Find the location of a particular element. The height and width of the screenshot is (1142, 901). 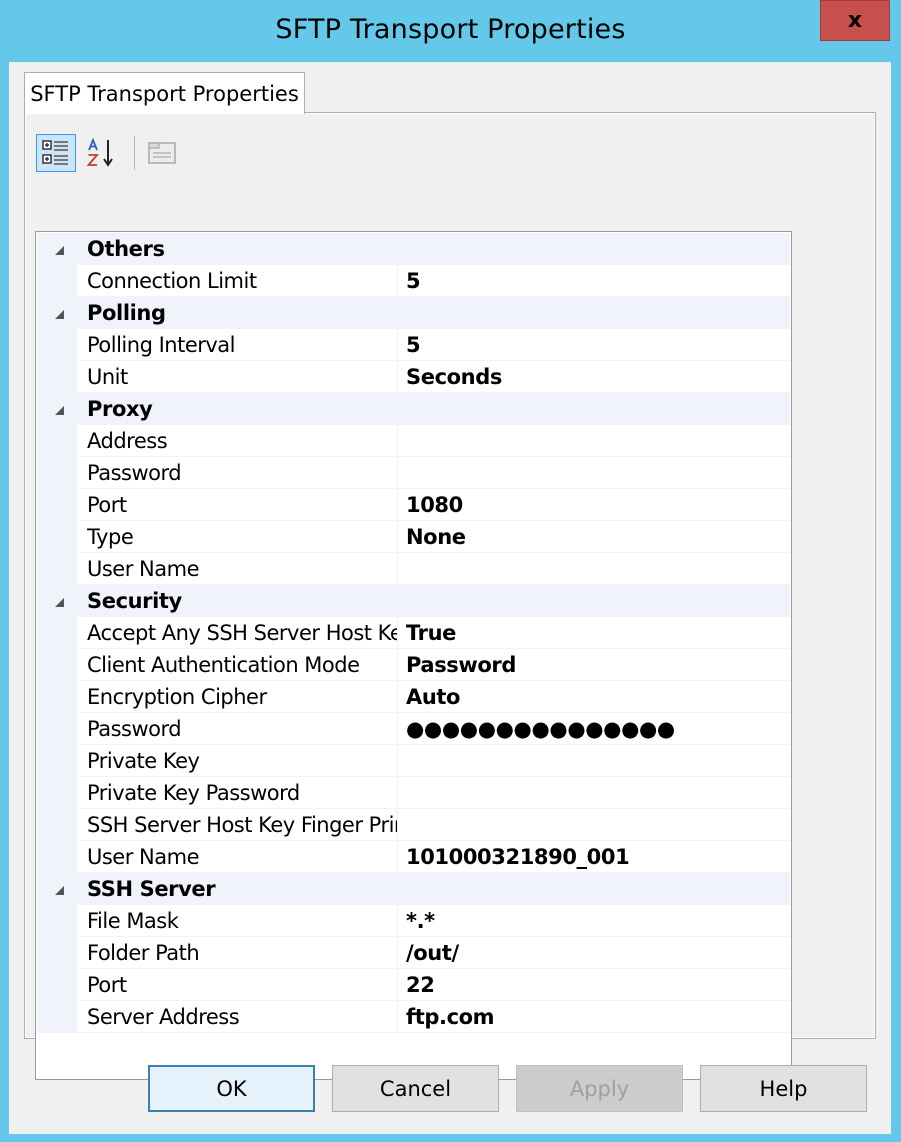

property-value: /out/ is located at coordinates (594, 953).